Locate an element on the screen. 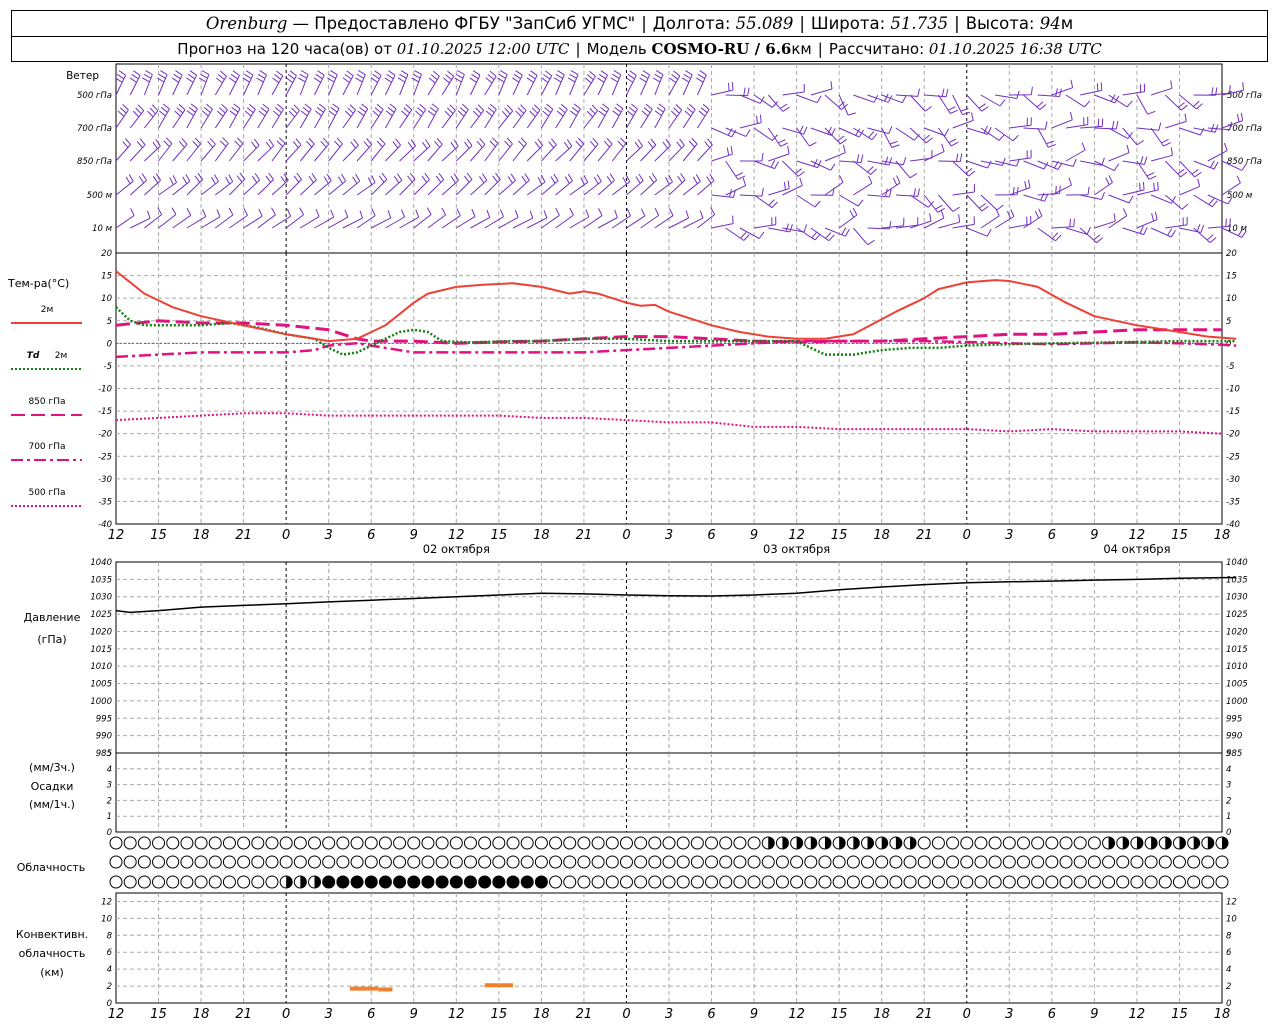 This screenshot has width=1280, height=1024. precip-tick-right: 5 is located at coordinates (1228, 754).